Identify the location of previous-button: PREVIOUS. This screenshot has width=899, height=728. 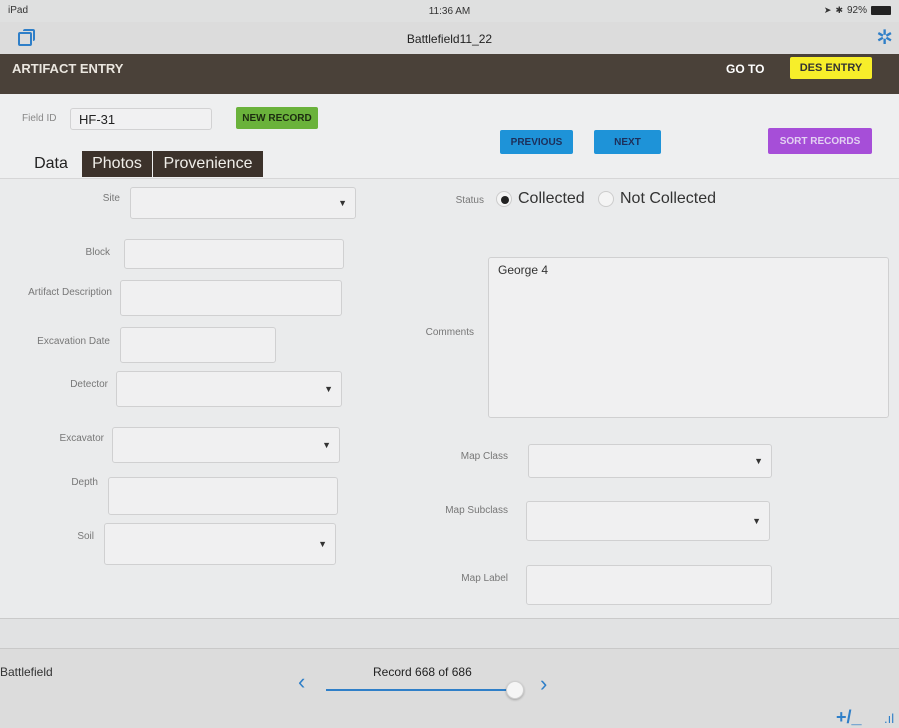
(536, 142).